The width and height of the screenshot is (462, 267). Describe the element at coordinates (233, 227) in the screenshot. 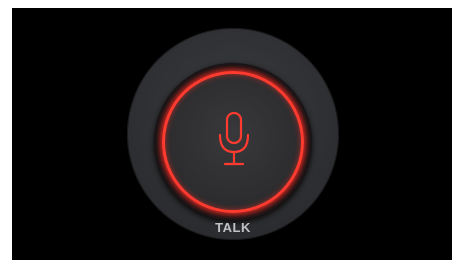

I see `talk-label: TALK` at that location.